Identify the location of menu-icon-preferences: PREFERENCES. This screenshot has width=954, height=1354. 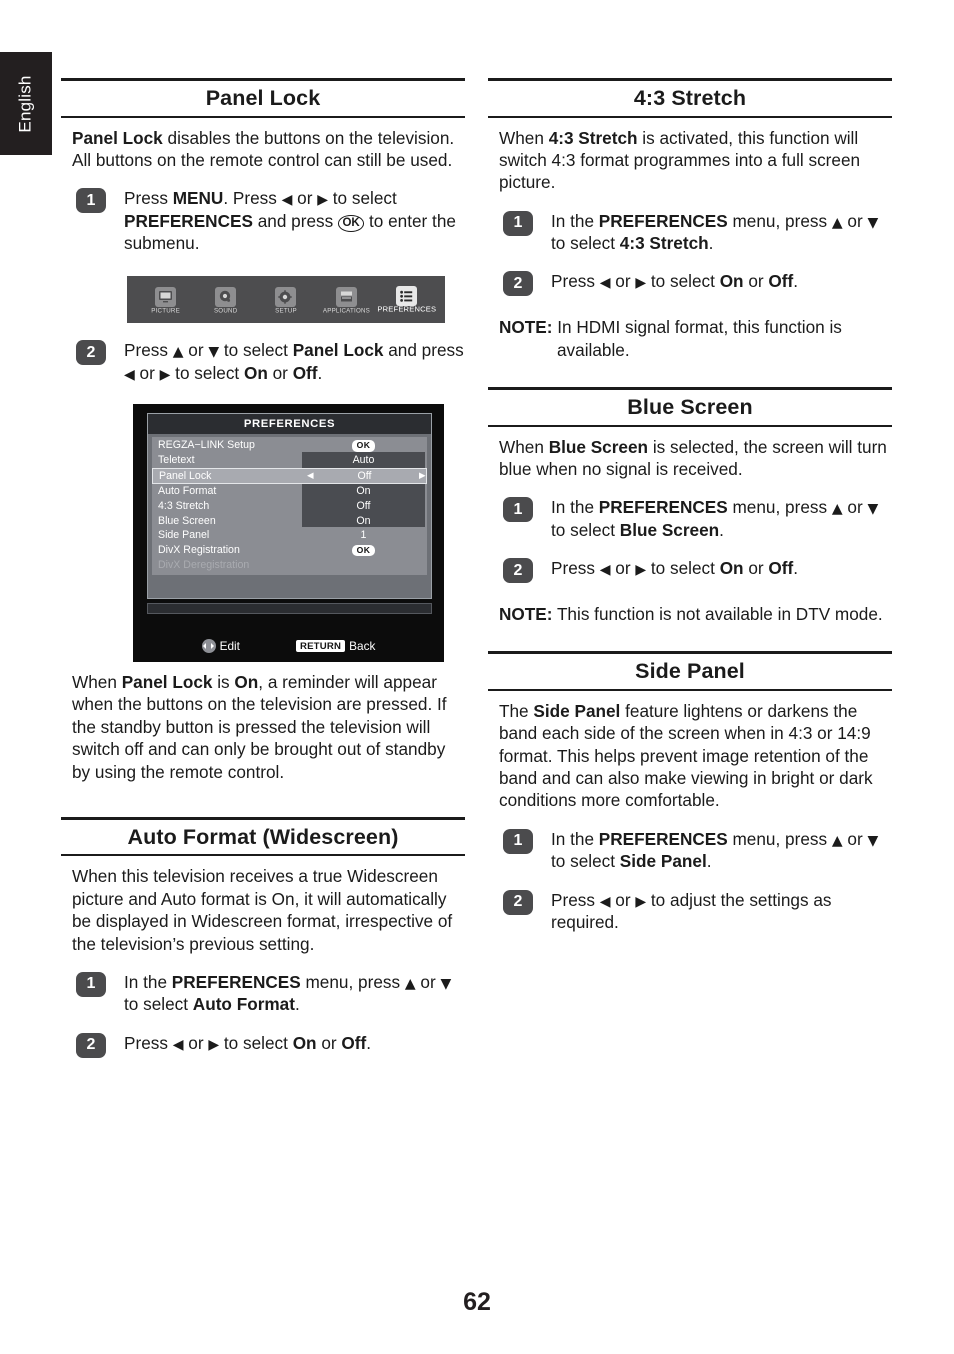
(407, 300).